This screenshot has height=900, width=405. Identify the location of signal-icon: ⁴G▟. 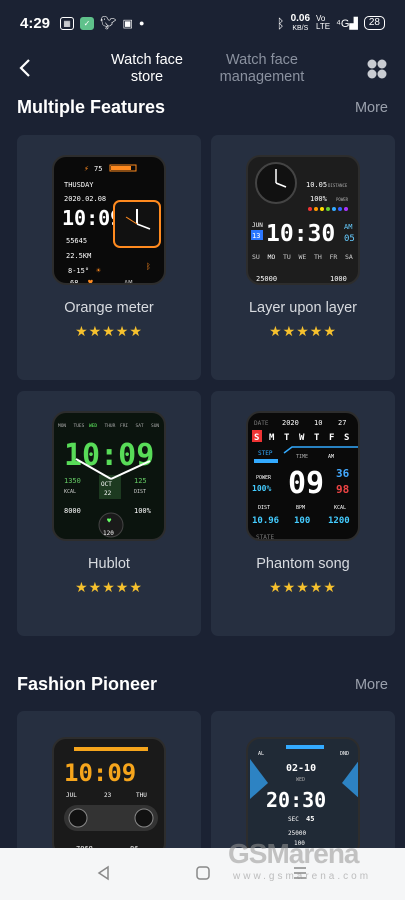
(347, 23).